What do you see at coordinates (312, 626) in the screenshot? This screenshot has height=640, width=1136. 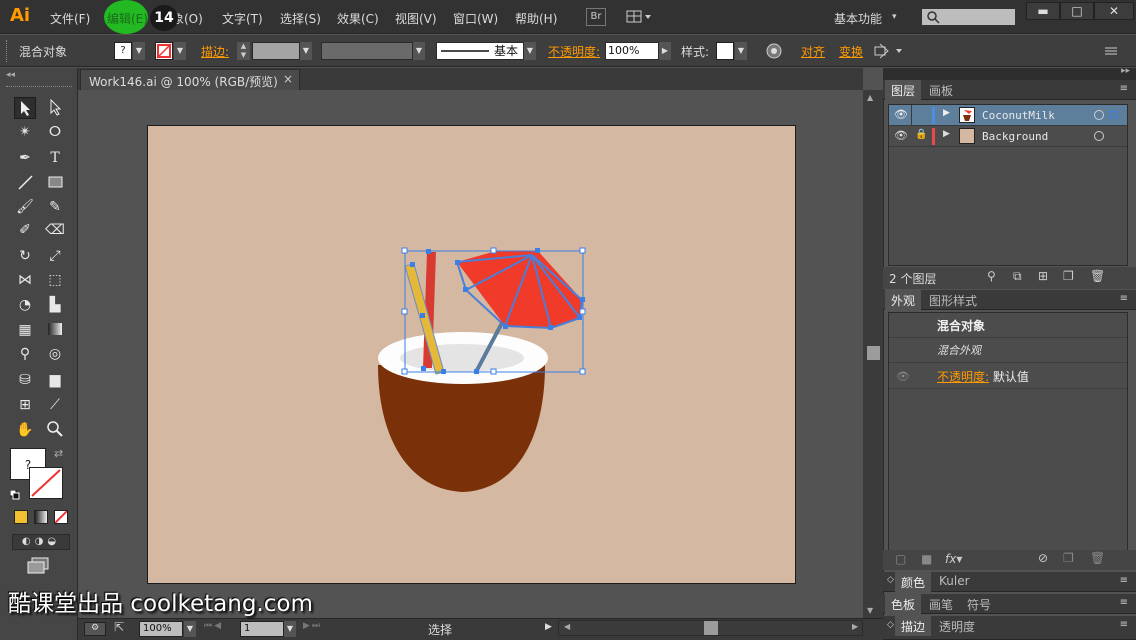 I see `last-artboard-icon: ▶⏭` at bounding box center [312, 626].